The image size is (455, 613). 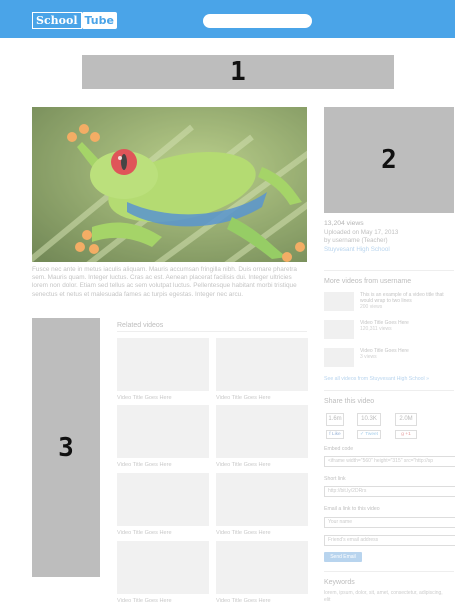 I want to click on video-views: 200 views, so click(x=371, y=307).